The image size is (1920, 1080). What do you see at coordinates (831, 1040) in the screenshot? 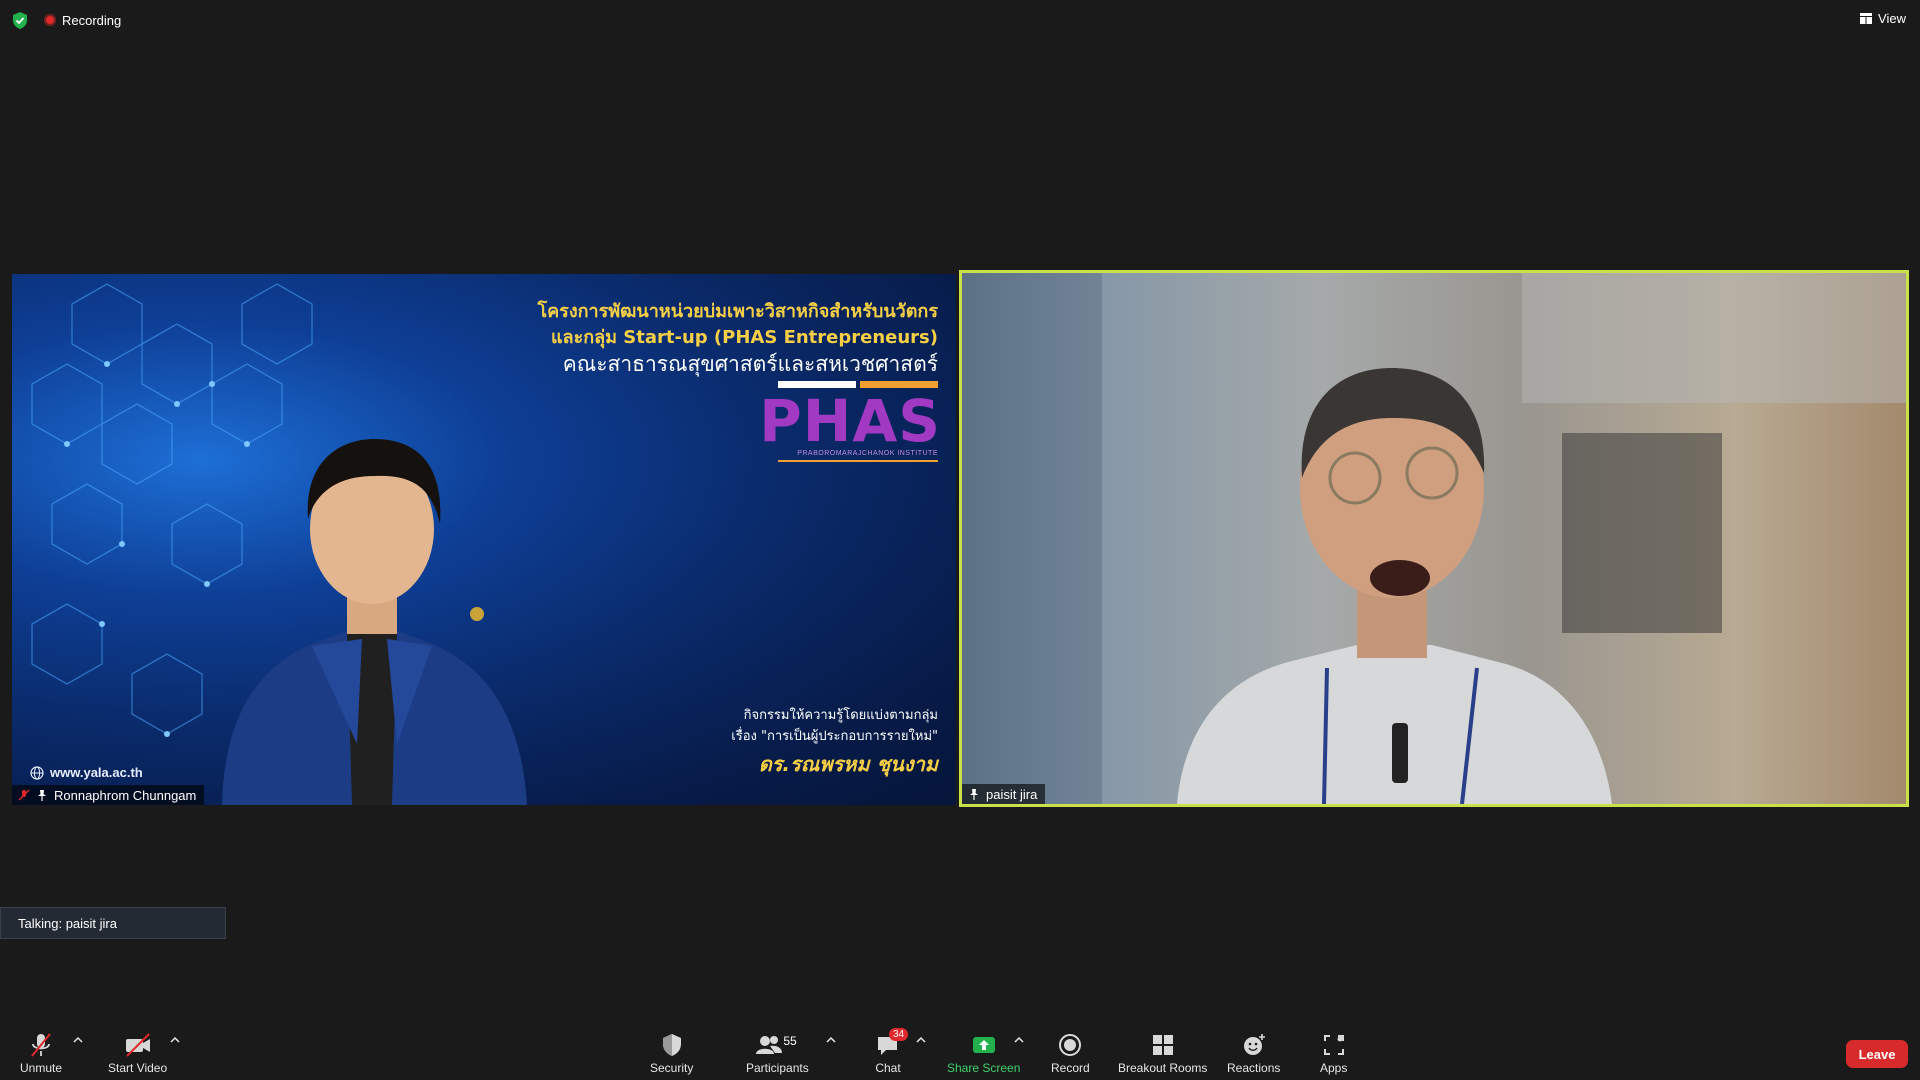
I see `participants-options-chevron-icon` at bounding box center [831, 1040].